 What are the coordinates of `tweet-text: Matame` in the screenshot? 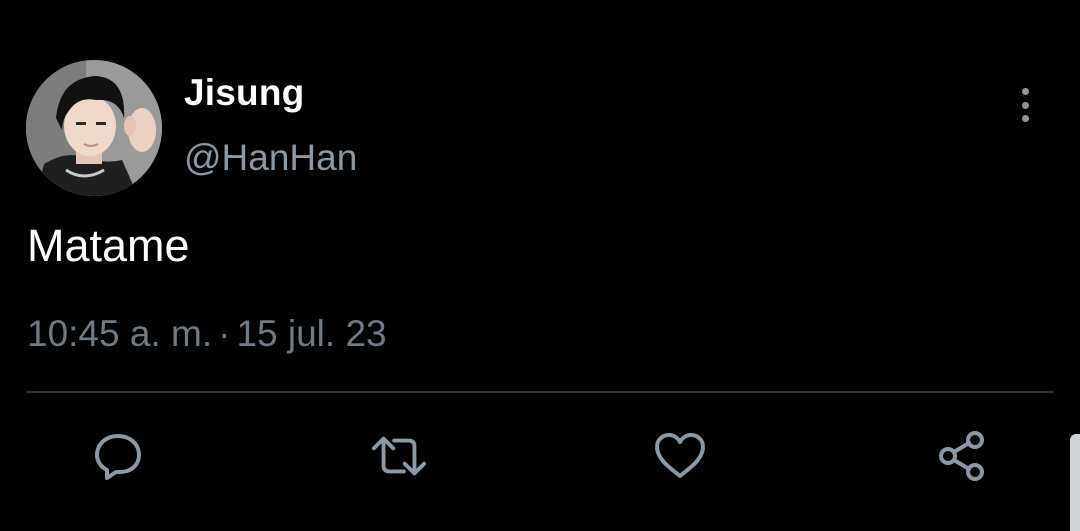 It's located at (108, 245).